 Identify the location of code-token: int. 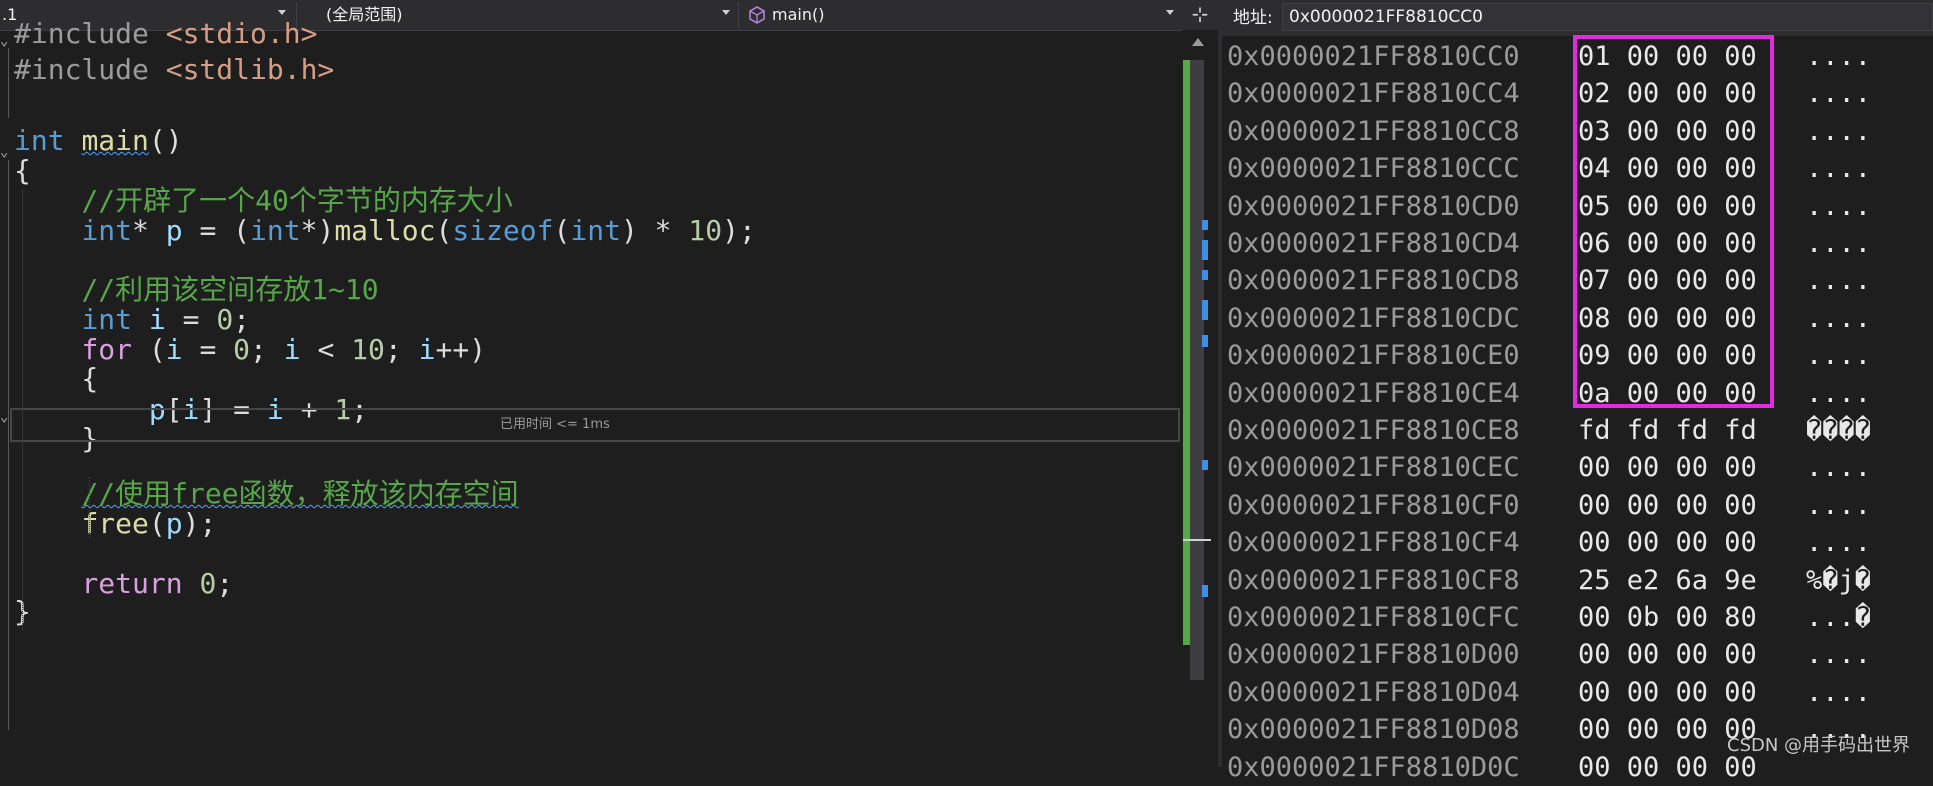
(275, 230).